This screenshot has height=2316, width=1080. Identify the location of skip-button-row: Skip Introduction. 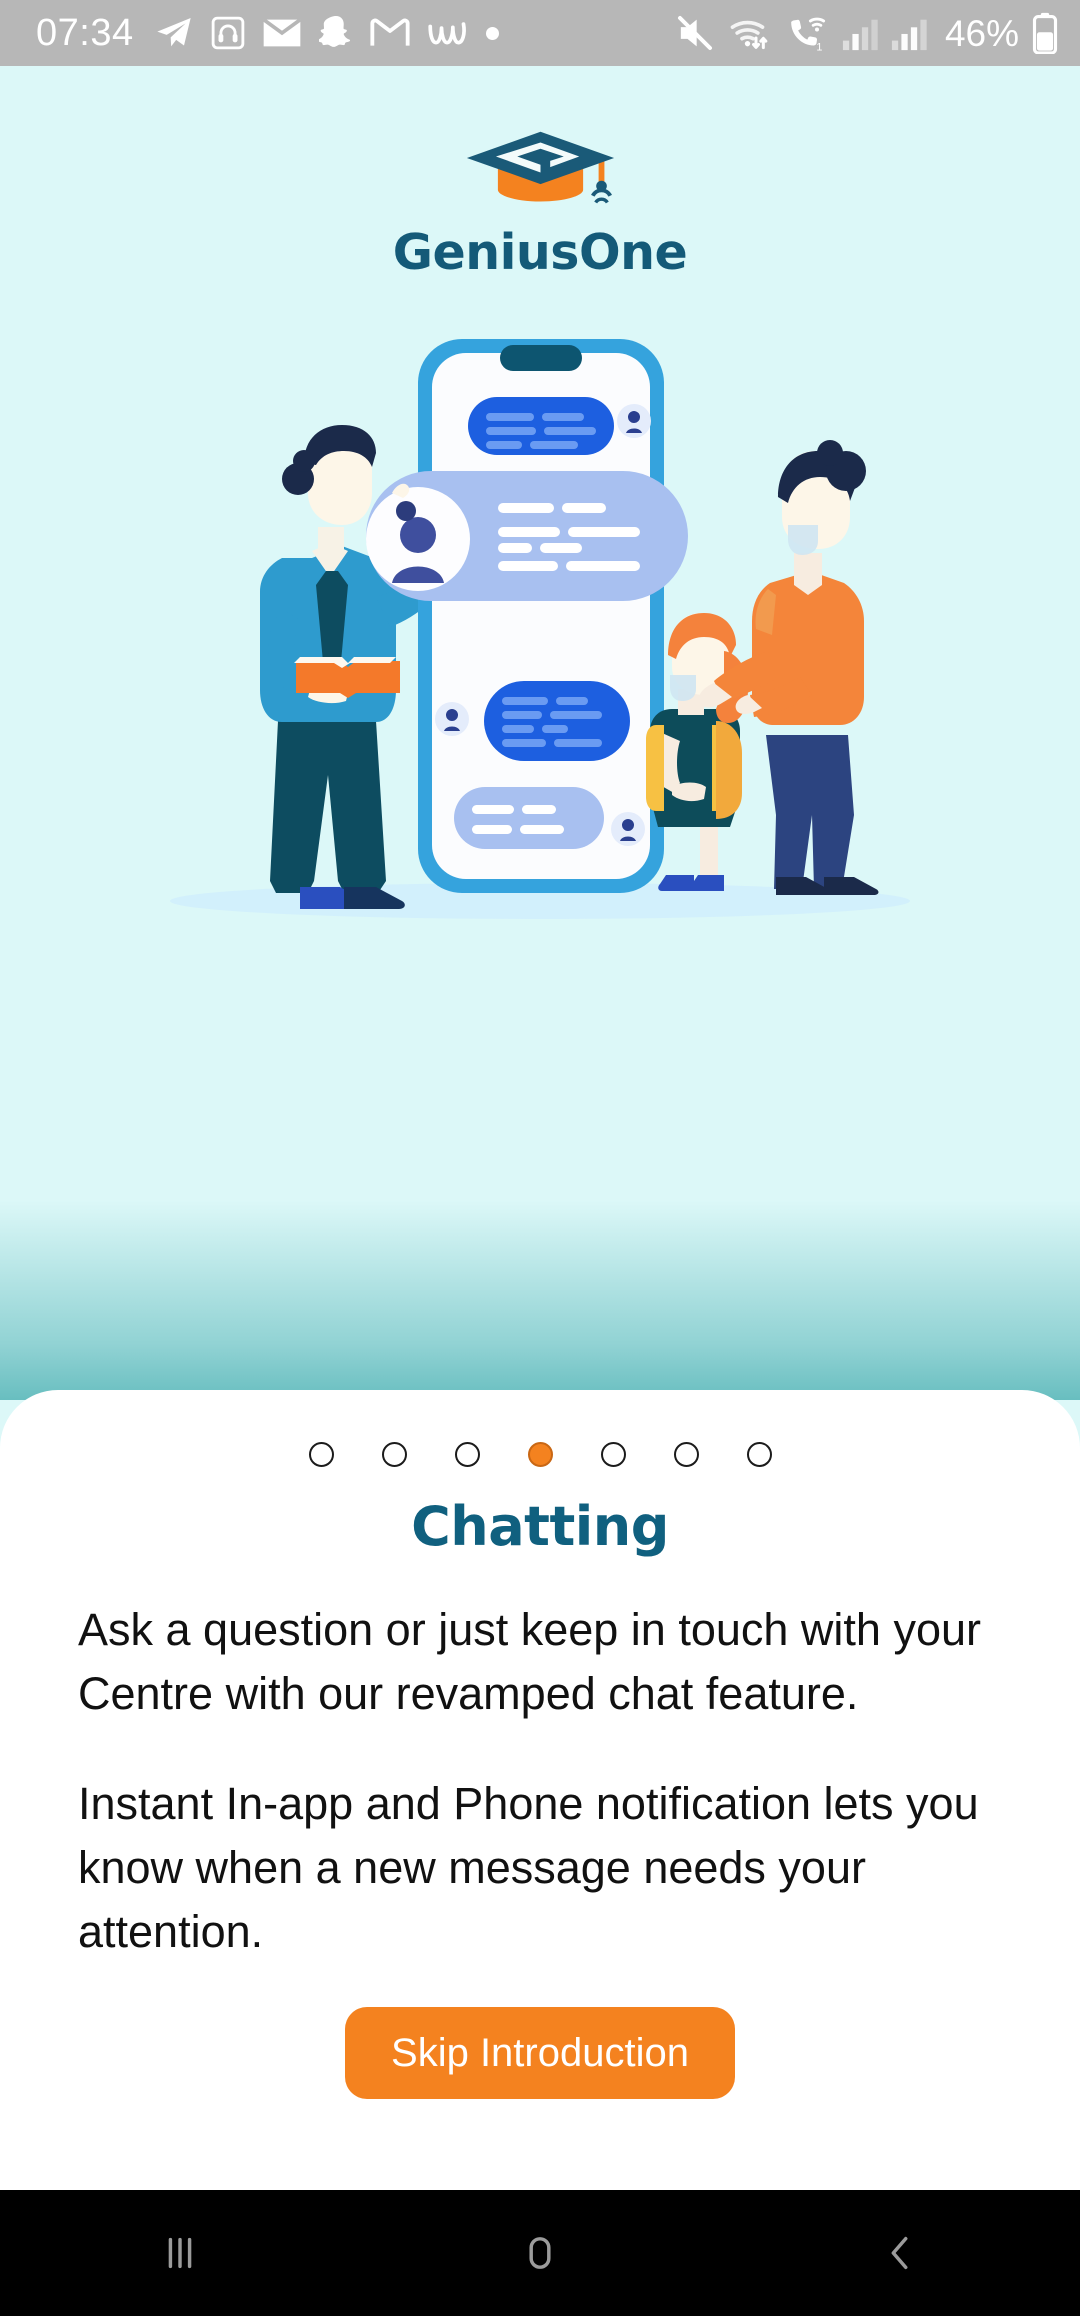
(540, 2053).